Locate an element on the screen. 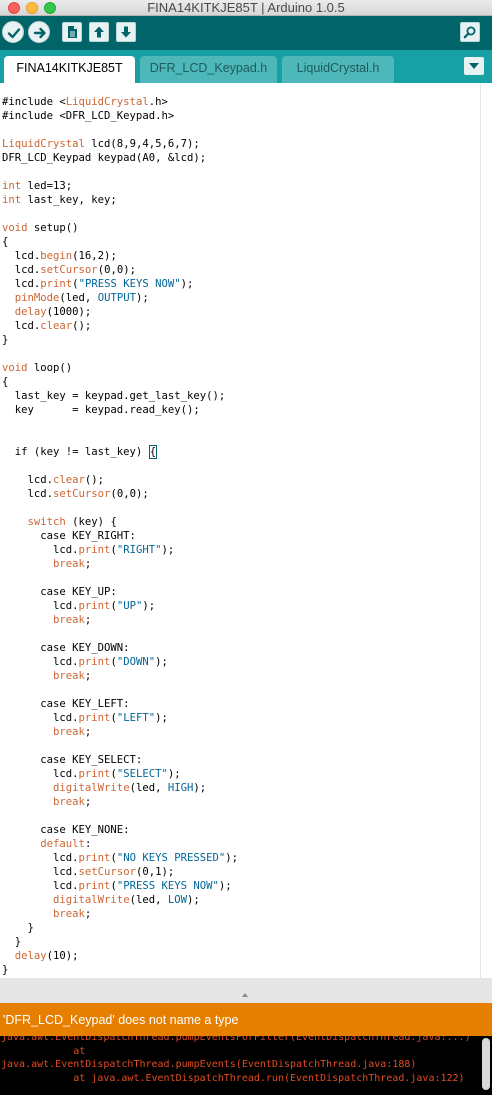 The image size is (492, 1095). code-line: case KEY_SELECT: is located at coordinates (72, 760).